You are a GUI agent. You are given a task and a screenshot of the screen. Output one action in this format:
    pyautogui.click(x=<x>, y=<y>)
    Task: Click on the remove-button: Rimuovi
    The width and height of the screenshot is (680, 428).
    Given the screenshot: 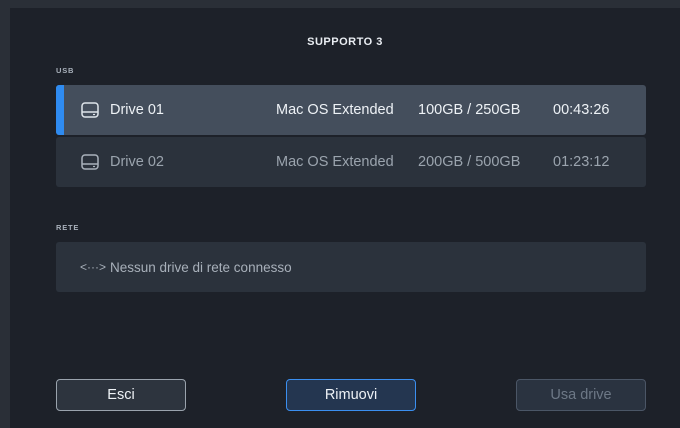 What is the action you would take?
    pyautogui.click(x=351, y=395)
    